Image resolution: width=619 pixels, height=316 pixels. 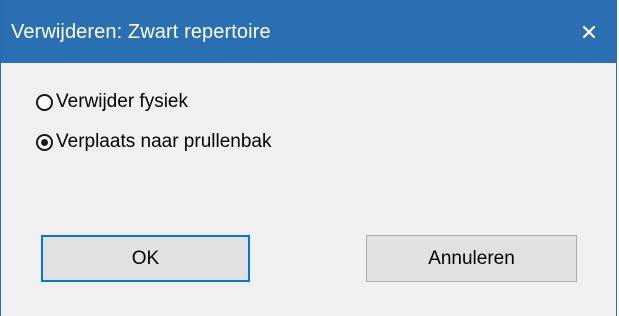 I want to click on radio-checked-icon, so click(x=44, y=142).